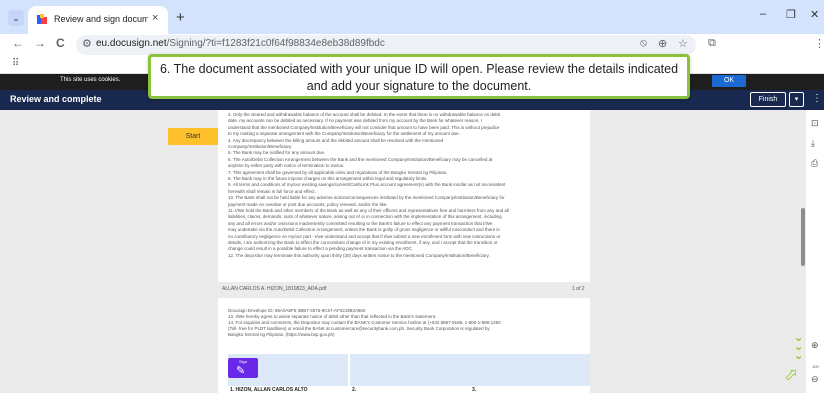 Image resolution: width=824 pixels, height=393 pixels. Describe the element at coordinates (40, 43) in the screenshot. I see `forward-icon: →` at that location.